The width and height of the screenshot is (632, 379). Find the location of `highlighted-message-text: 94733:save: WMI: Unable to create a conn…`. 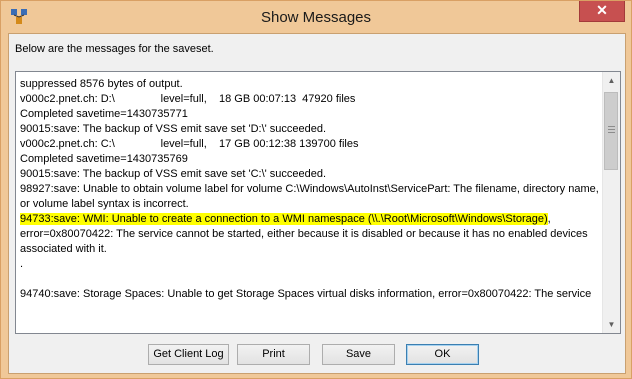

highlighted-message-text: 94733:save: WMI: Unable to create a conn… is located at coordinates (284, 219).